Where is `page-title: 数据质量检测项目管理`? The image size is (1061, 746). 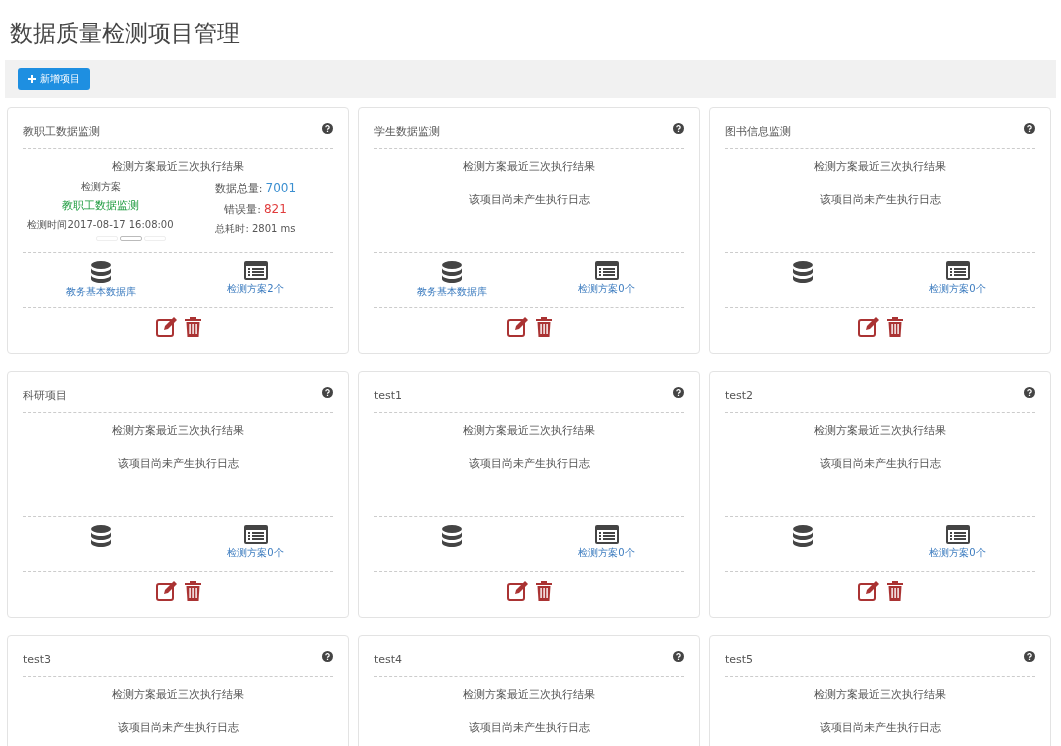 page-title: 数据质量检测项目管理 is located at coordinates (125, 33).